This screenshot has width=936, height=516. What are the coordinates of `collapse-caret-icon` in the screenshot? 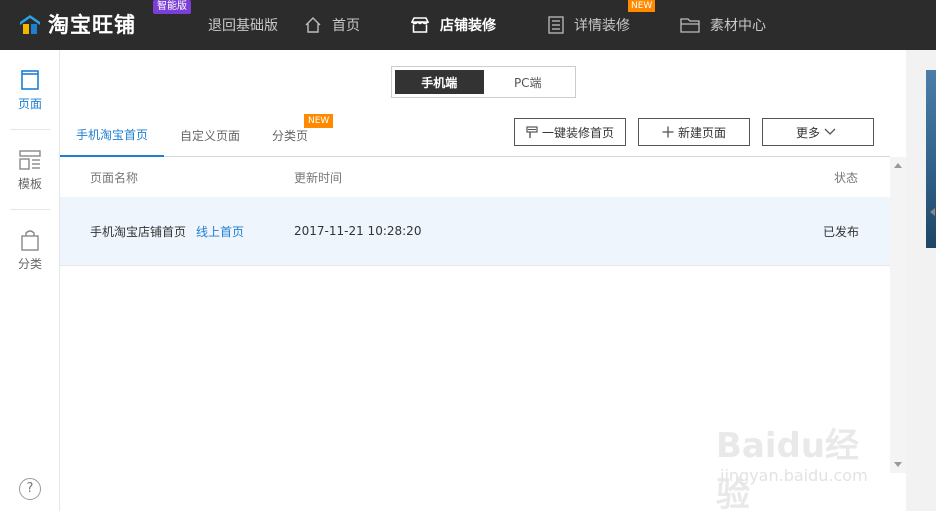 It's located at (932, 212).